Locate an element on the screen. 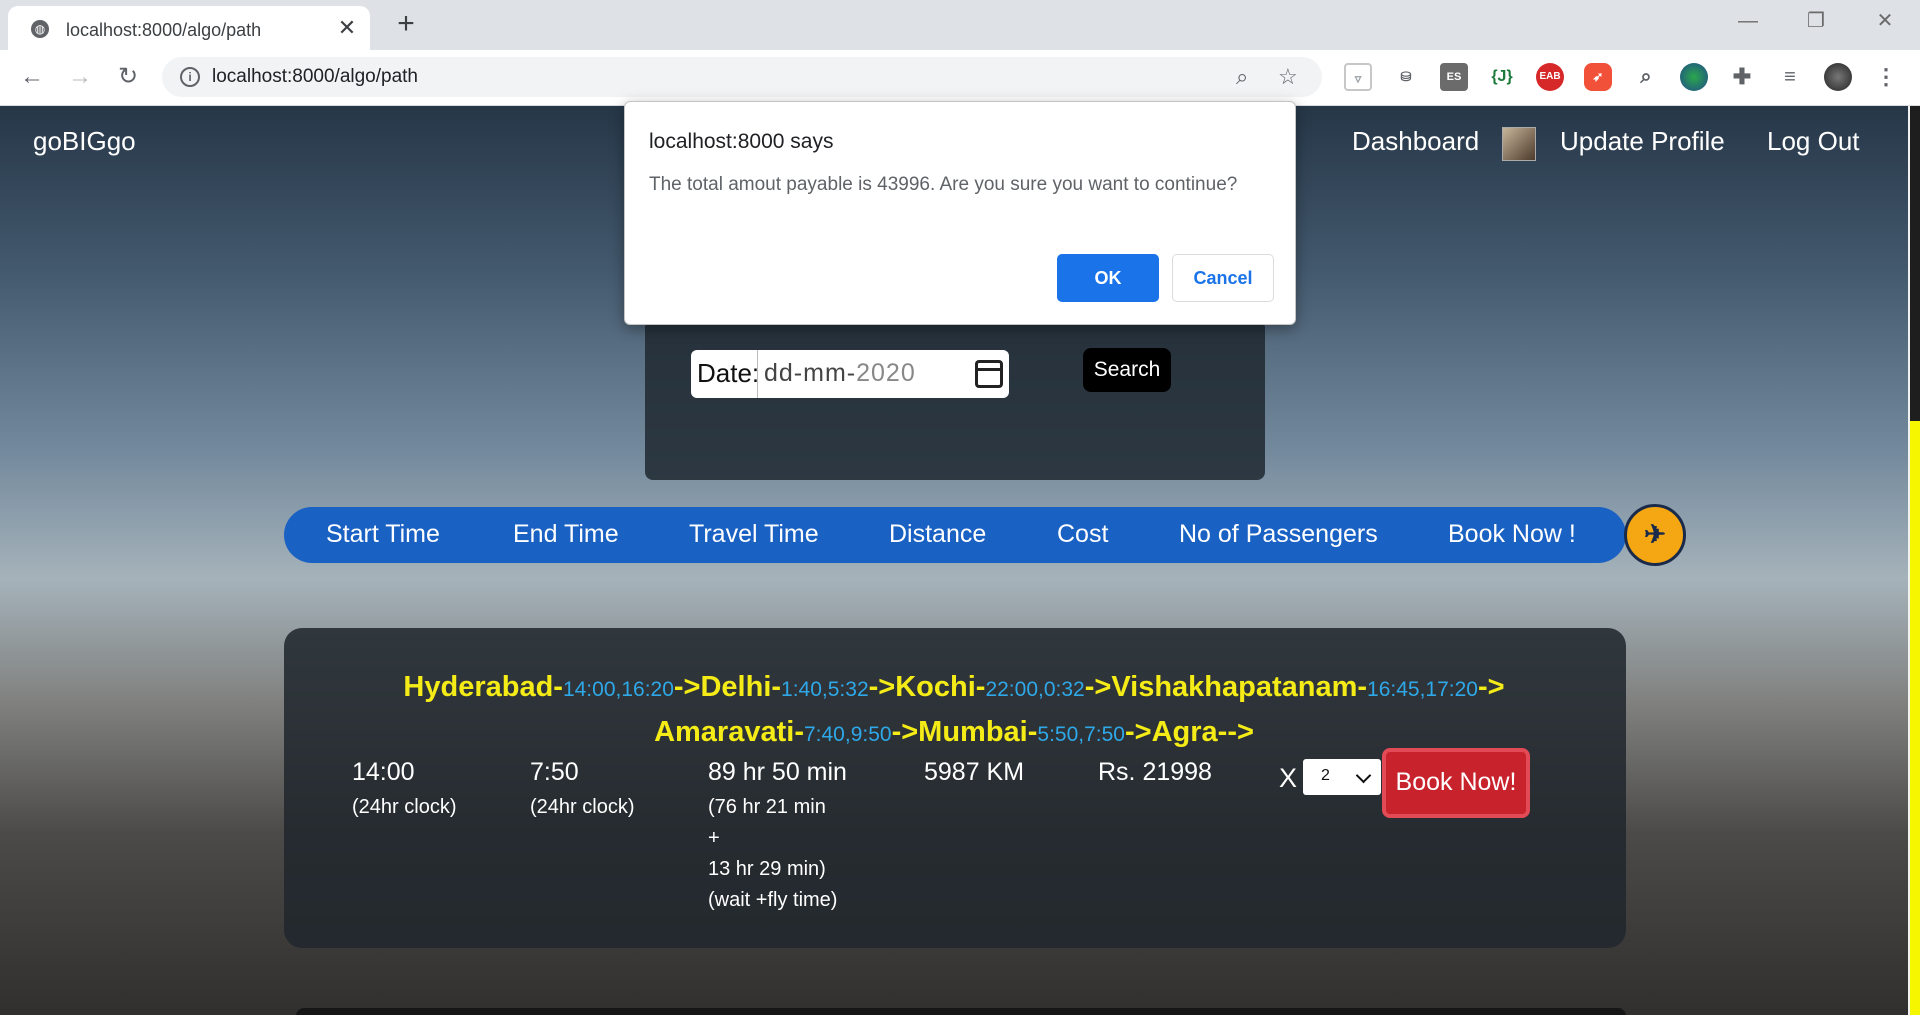 This screenshot has height=1015, width=1920. pocket-icon: ▿ is located at coordinates (1358, 77).